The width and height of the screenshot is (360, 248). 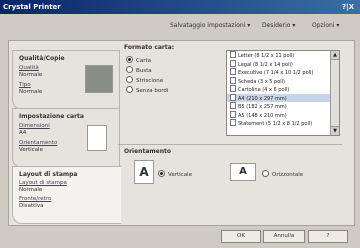 What do you see at coordinates (51, 116) in the screenshot?
I see `paper-title: Impostazione carta` at bounding box center [51, 116].